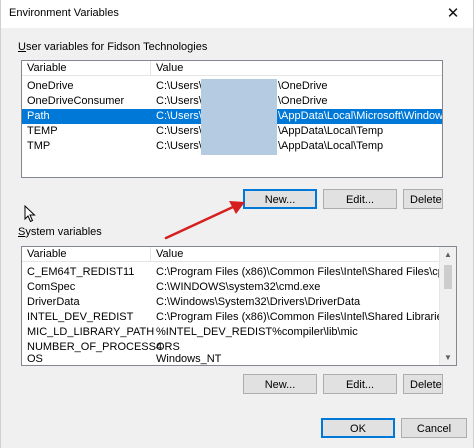 The image size is (474, 448). I want to click on system-column-value: Value, so click(169, 254).